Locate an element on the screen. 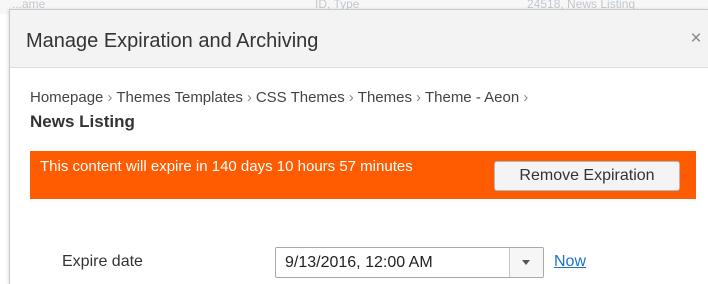 The width and height of the screenshot is (708, 284). now-link: Now is located at coordinates (570, 262).